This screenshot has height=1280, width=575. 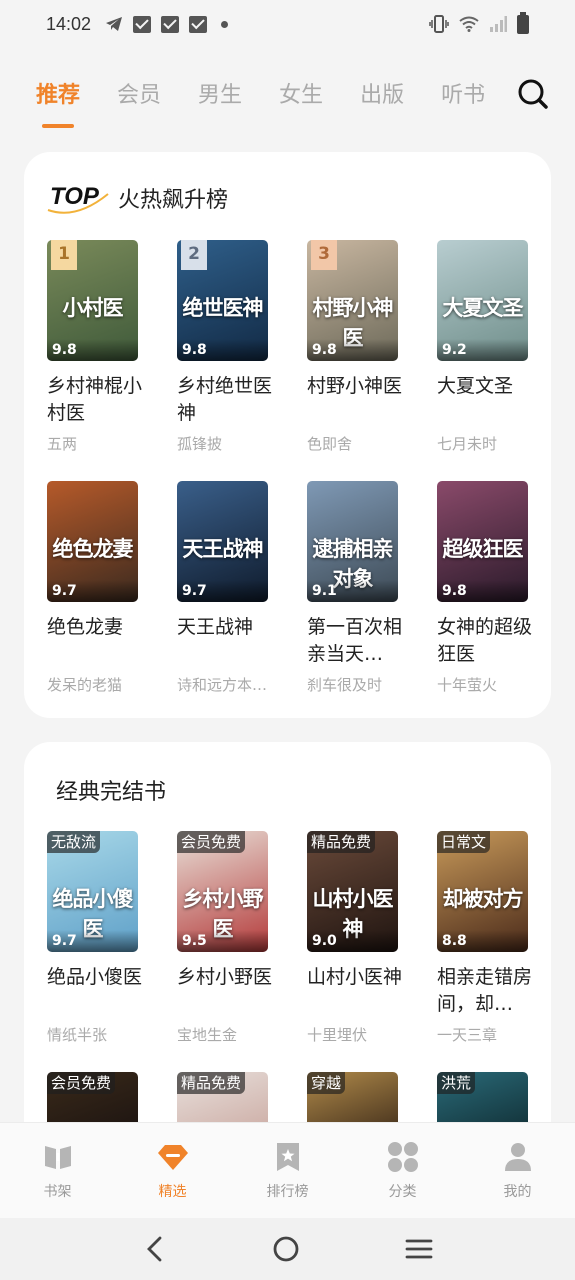 I want to click on book-item: 大夏文圣 9.2 大夏文圣 七月未时, so click(x=492, y=347).